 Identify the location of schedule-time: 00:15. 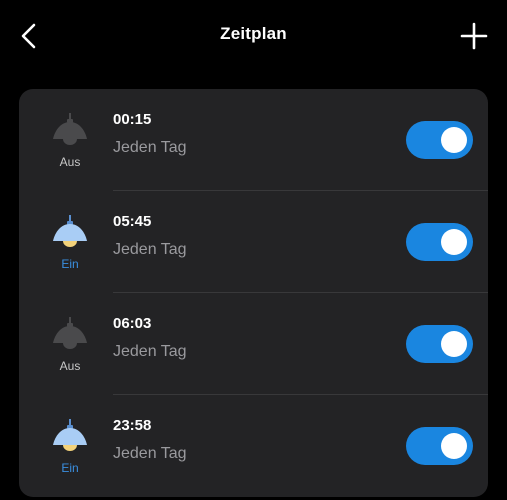
(132, 119).